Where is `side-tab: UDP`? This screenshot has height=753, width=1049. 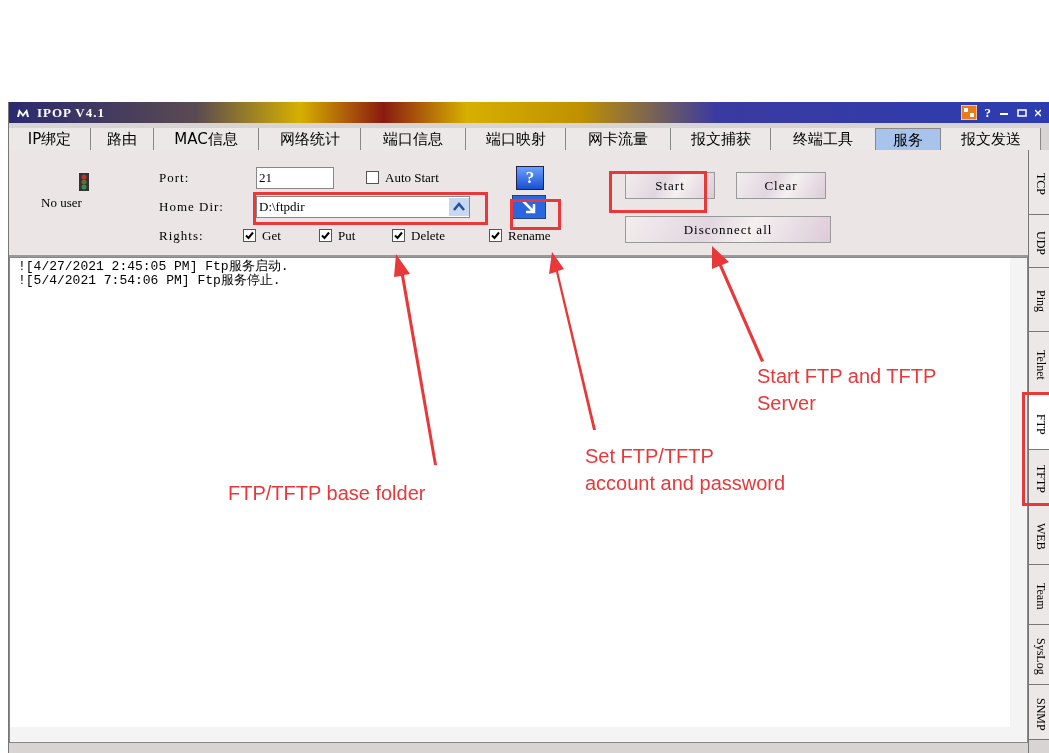 side-tab: UDP is located at coordinates (1039, 241).